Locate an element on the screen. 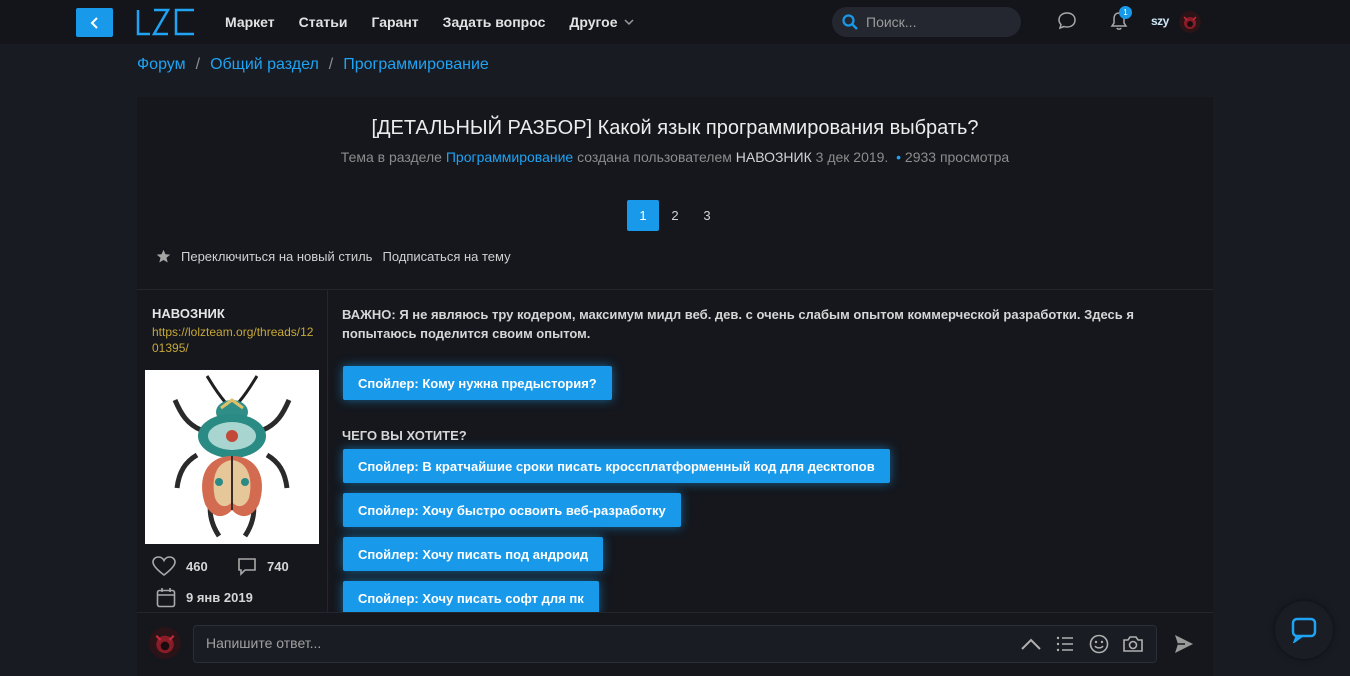 The height and width of the screenshot is (676, 1350). reply-input is located at coordinates (506, 643).